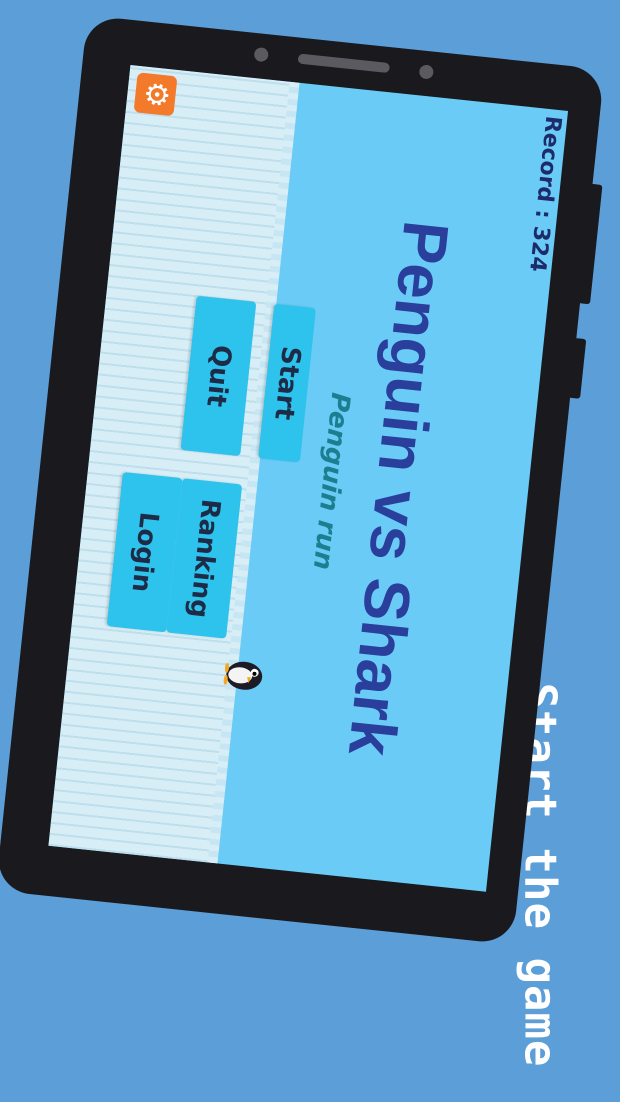 Image resolution: width=620 pixels, height=1102 pixels. I want to click on settings-button: ⚙, so click(155, 93).